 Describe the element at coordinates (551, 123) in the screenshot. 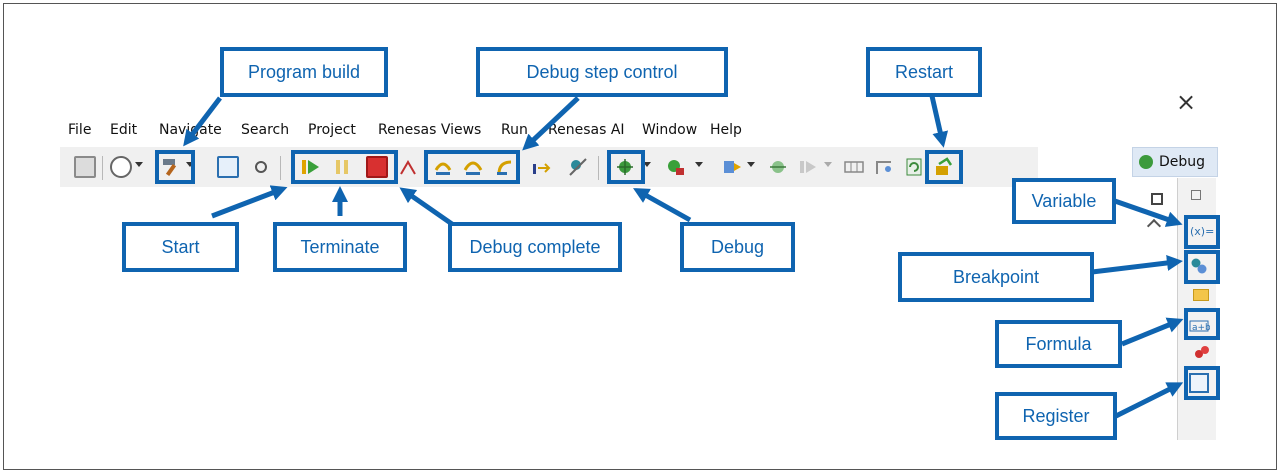

I see `arrow-debug-step-control` at that location.